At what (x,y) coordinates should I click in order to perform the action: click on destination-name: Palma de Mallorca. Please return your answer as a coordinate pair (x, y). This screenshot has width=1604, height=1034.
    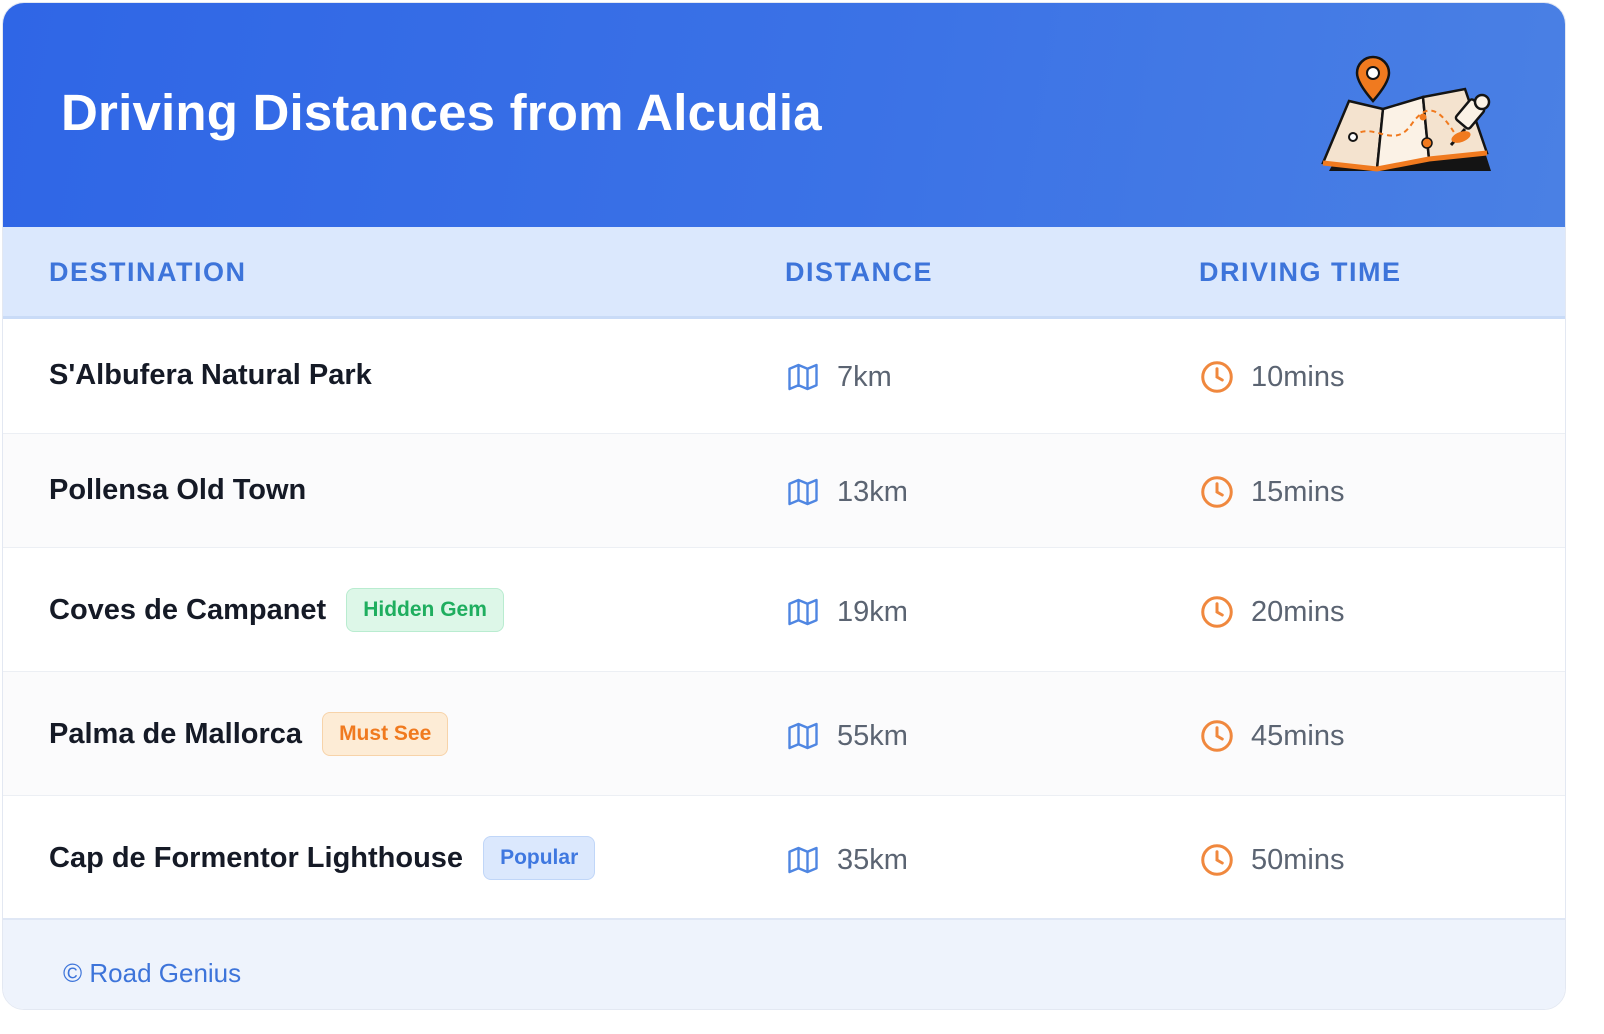
    Looking at the image, I should click on (176, 733).